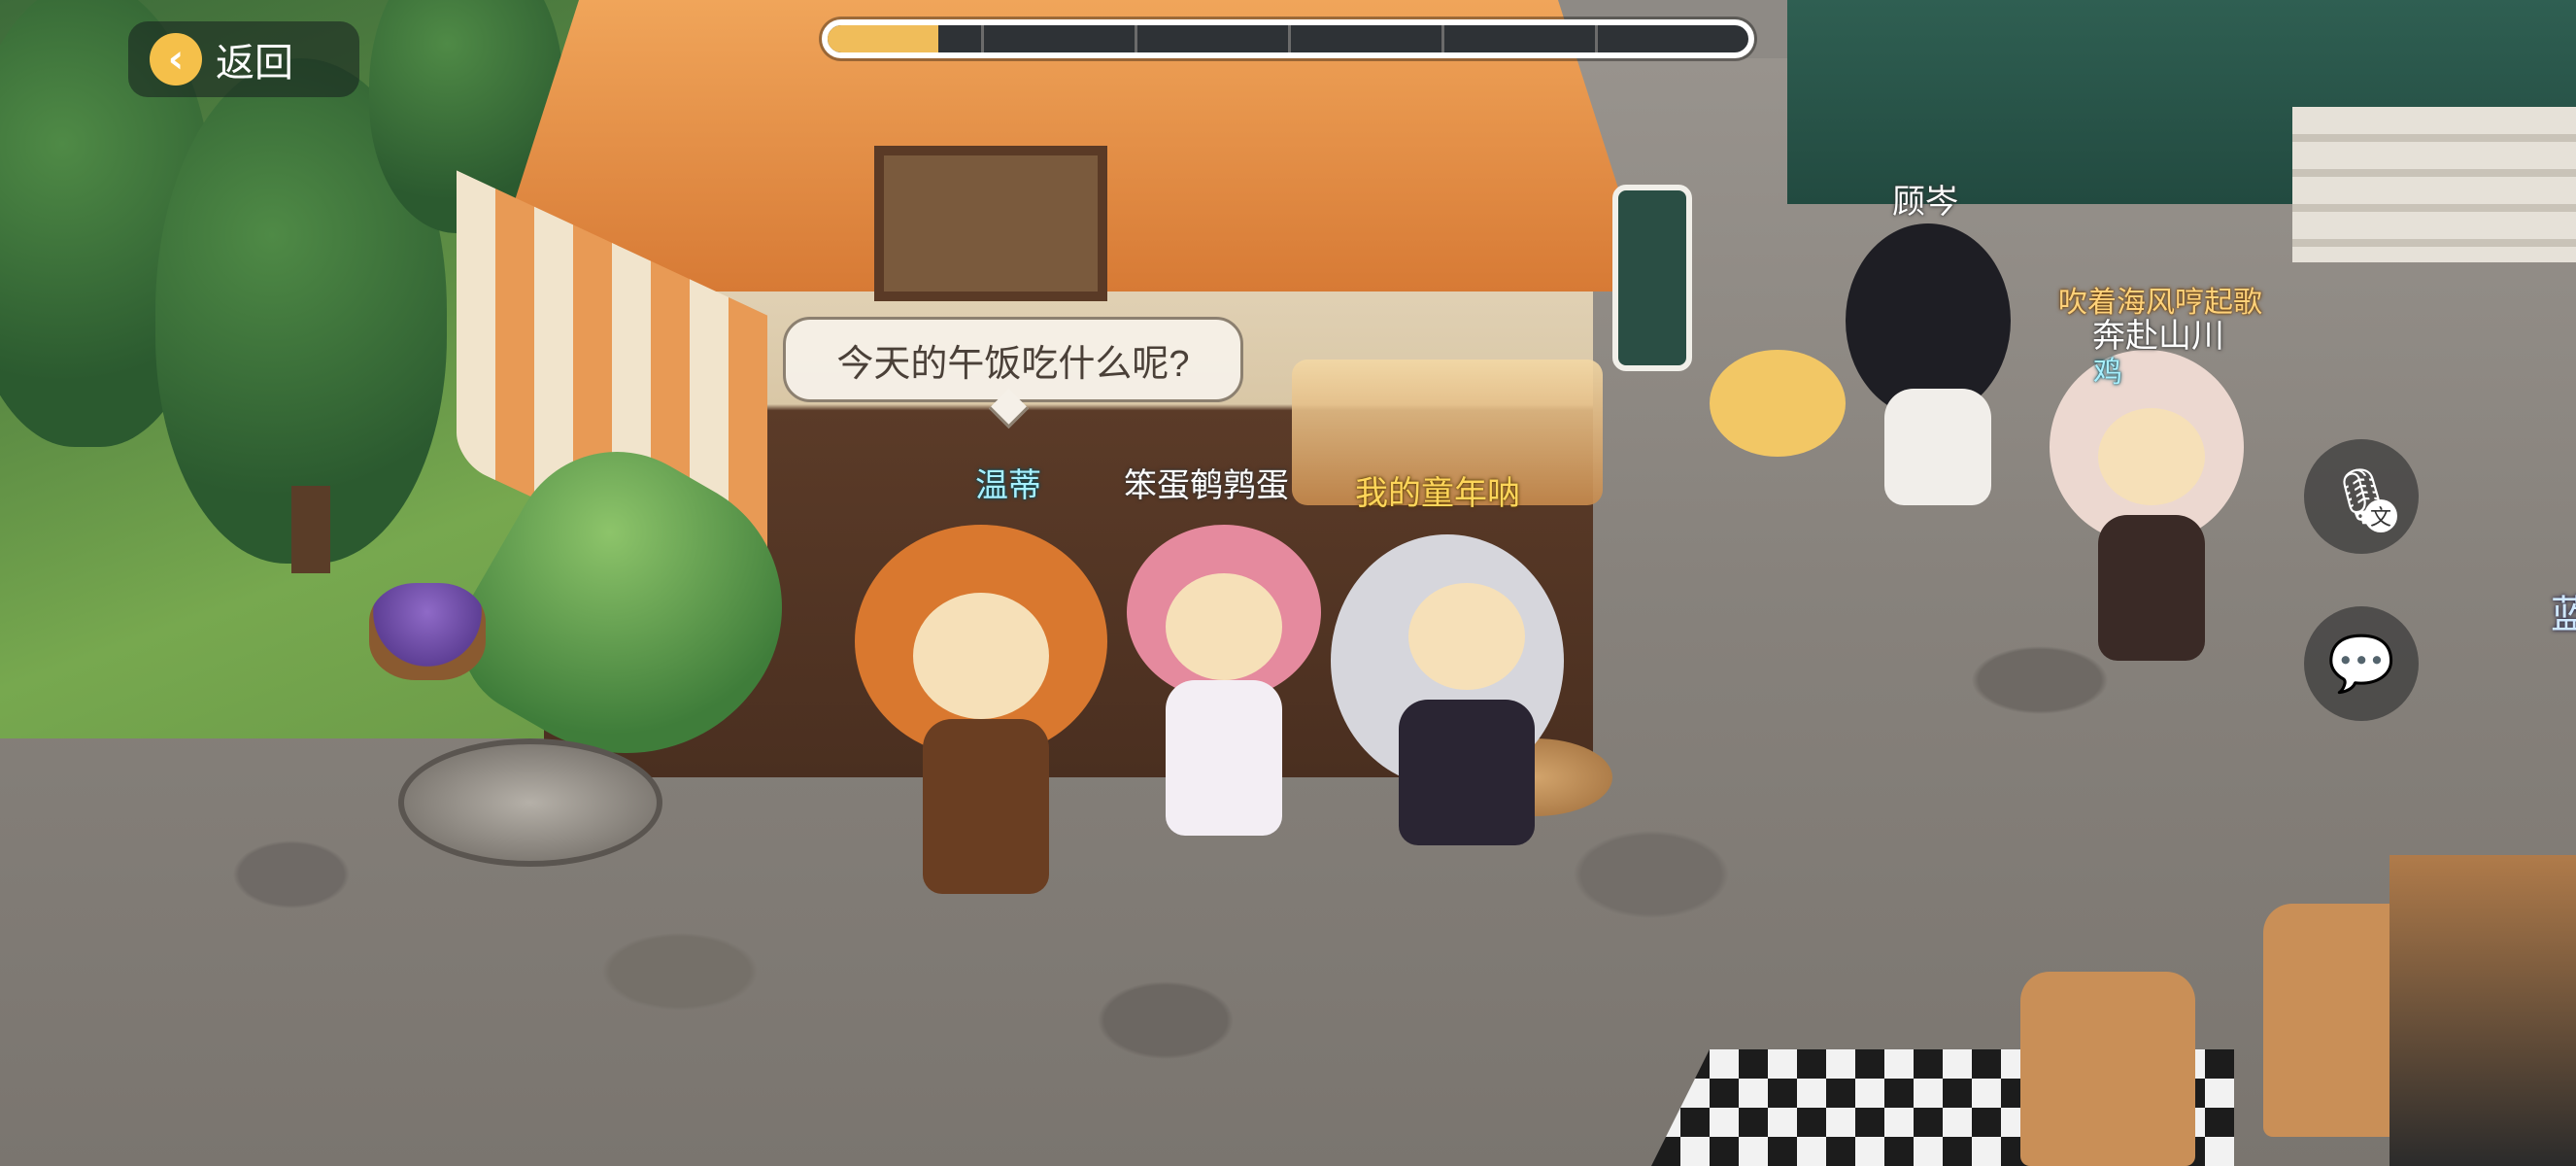 The width and height of the screenshot is (2576, 1166). Describe the element at coordinates (1206, 485) in the screenshot. I see `nametag-quail-egg: 笨蛋鹌鹑蛋` at that location.